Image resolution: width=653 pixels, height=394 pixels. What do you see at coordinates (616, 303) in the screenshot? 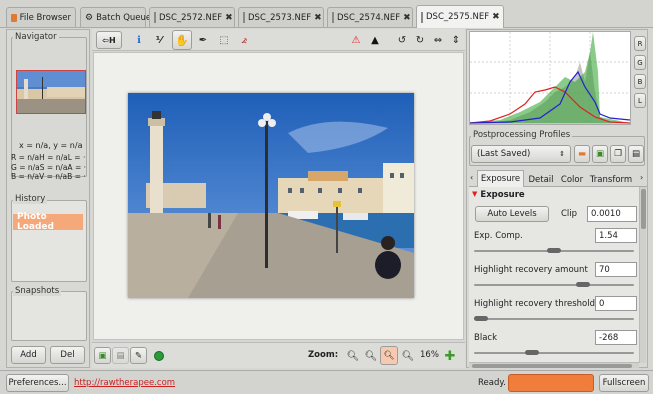
I see `param-value-field: 0` at bounding box center [616, 303].